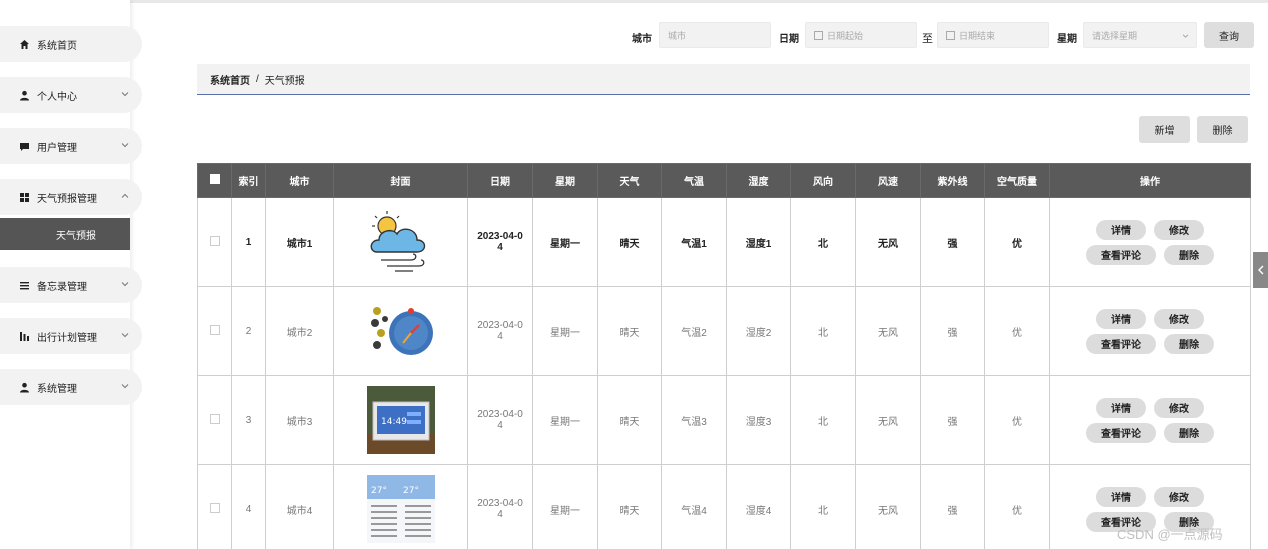 The width and height of the screenshot is (1268, 549). Describe the element at coordinates (248, 180) in the screenshot. I see `column-header: 索引` at that location.